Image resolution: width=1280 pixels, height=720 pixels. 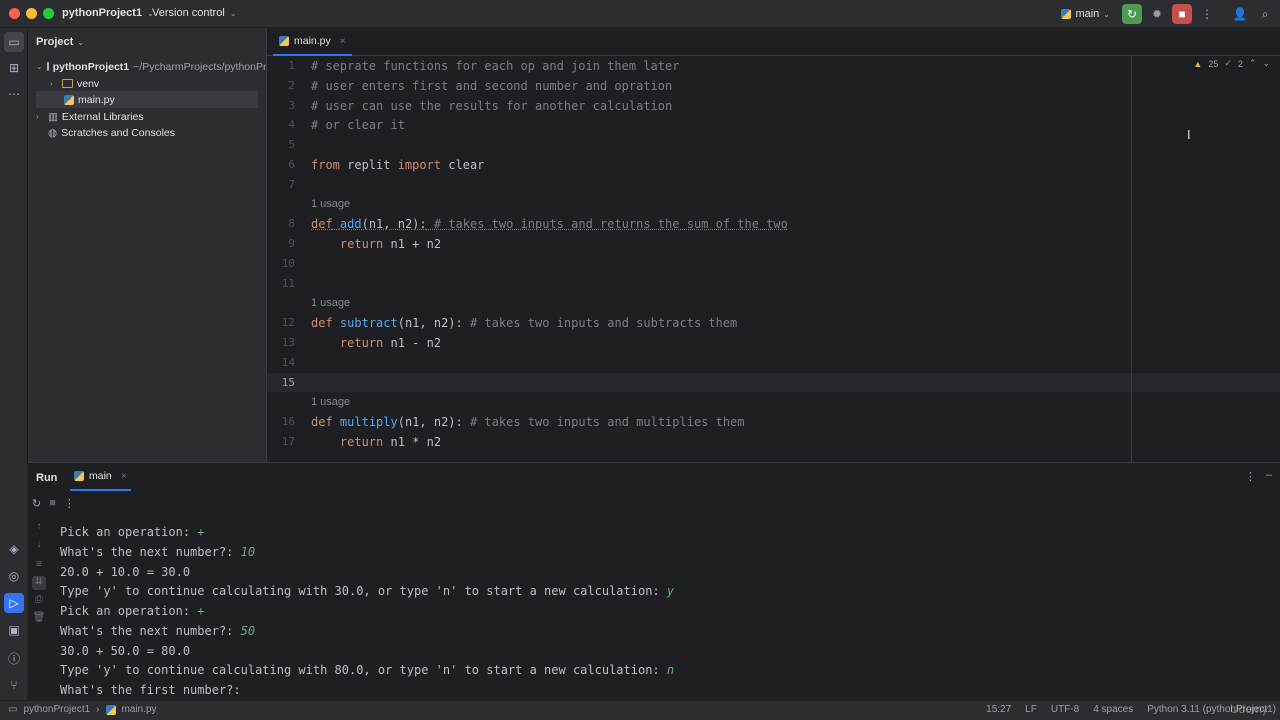 I want to click on user-icon: 👤, so click(x=1240, y=14).